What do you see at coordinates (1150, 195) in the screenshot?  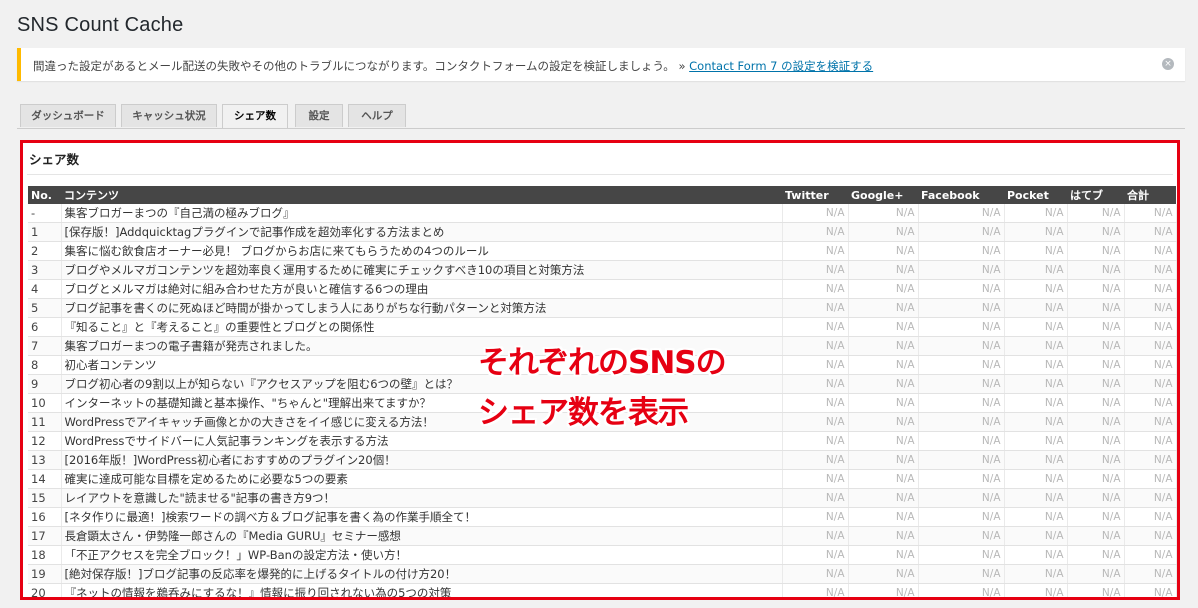 I see `col-total: 合計` at bounding box center [1150, 195].